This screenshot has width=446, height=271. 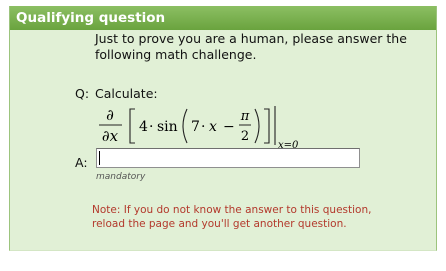 What do you see at coordinates (195, 127) in the screenshot?
I see `inner-coefficient: 7` at bounding box center [195, 127].